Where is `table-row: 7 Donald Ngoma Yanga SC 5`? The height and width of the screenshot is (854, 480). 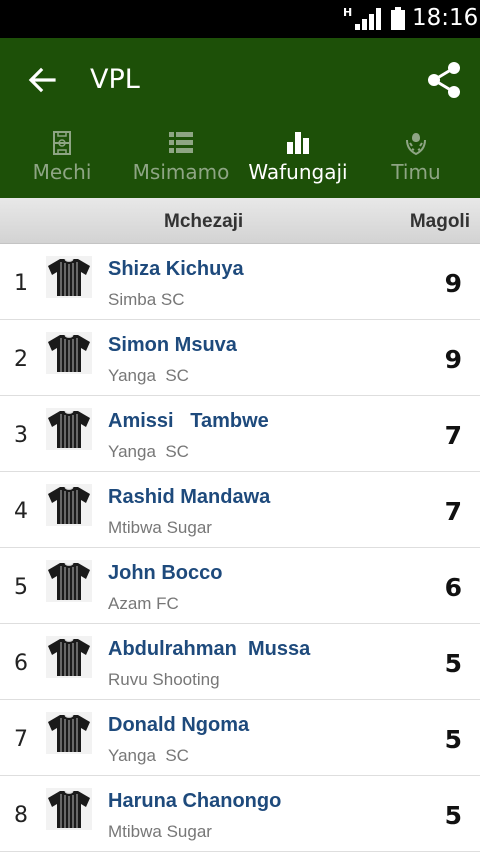
table-row: 7 Donald Ngoma Yanga SC 5 is located at coordinates (240, 738).